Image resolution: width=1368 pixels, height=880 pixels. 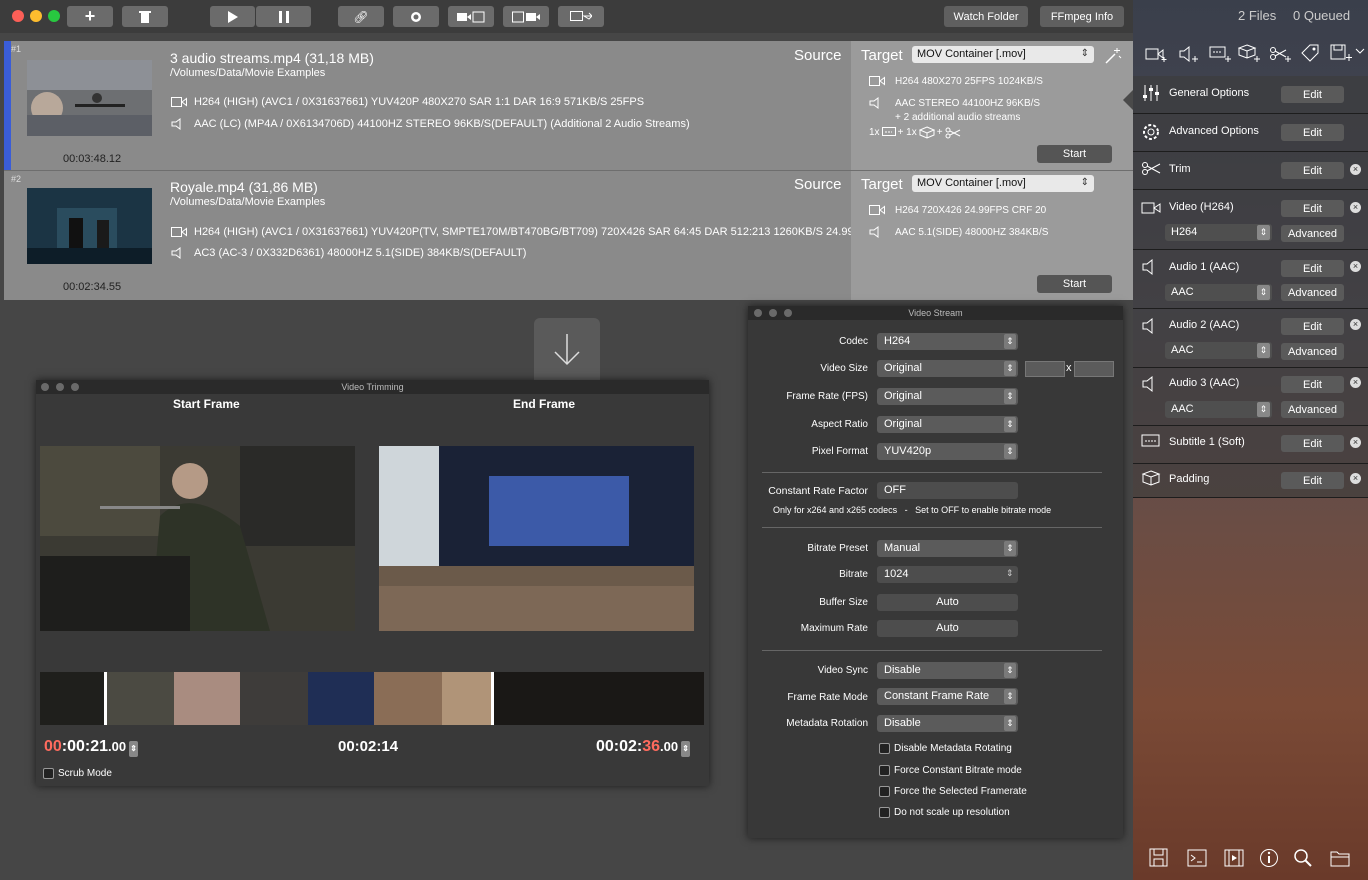 I want to click on add-file-button: +, so click(x=90, y=16).